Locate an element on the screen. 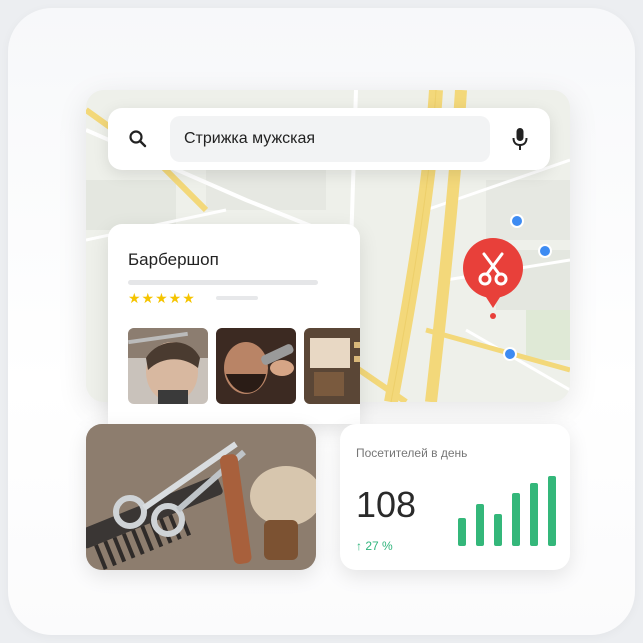  stats-value: 108 is located at coordinates (386, 504).